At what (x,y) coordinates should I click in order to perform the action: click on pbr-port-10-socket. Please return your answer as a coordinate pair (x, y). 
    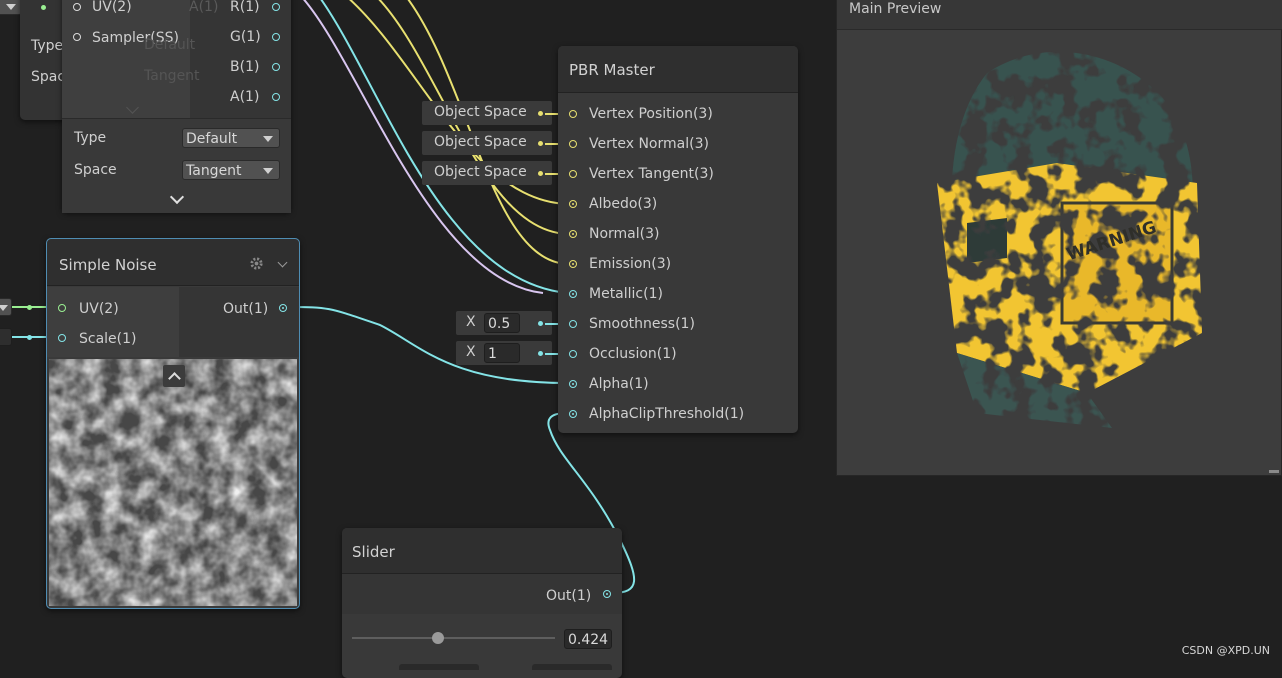
    Looking at the image, I should click on (573, 414).